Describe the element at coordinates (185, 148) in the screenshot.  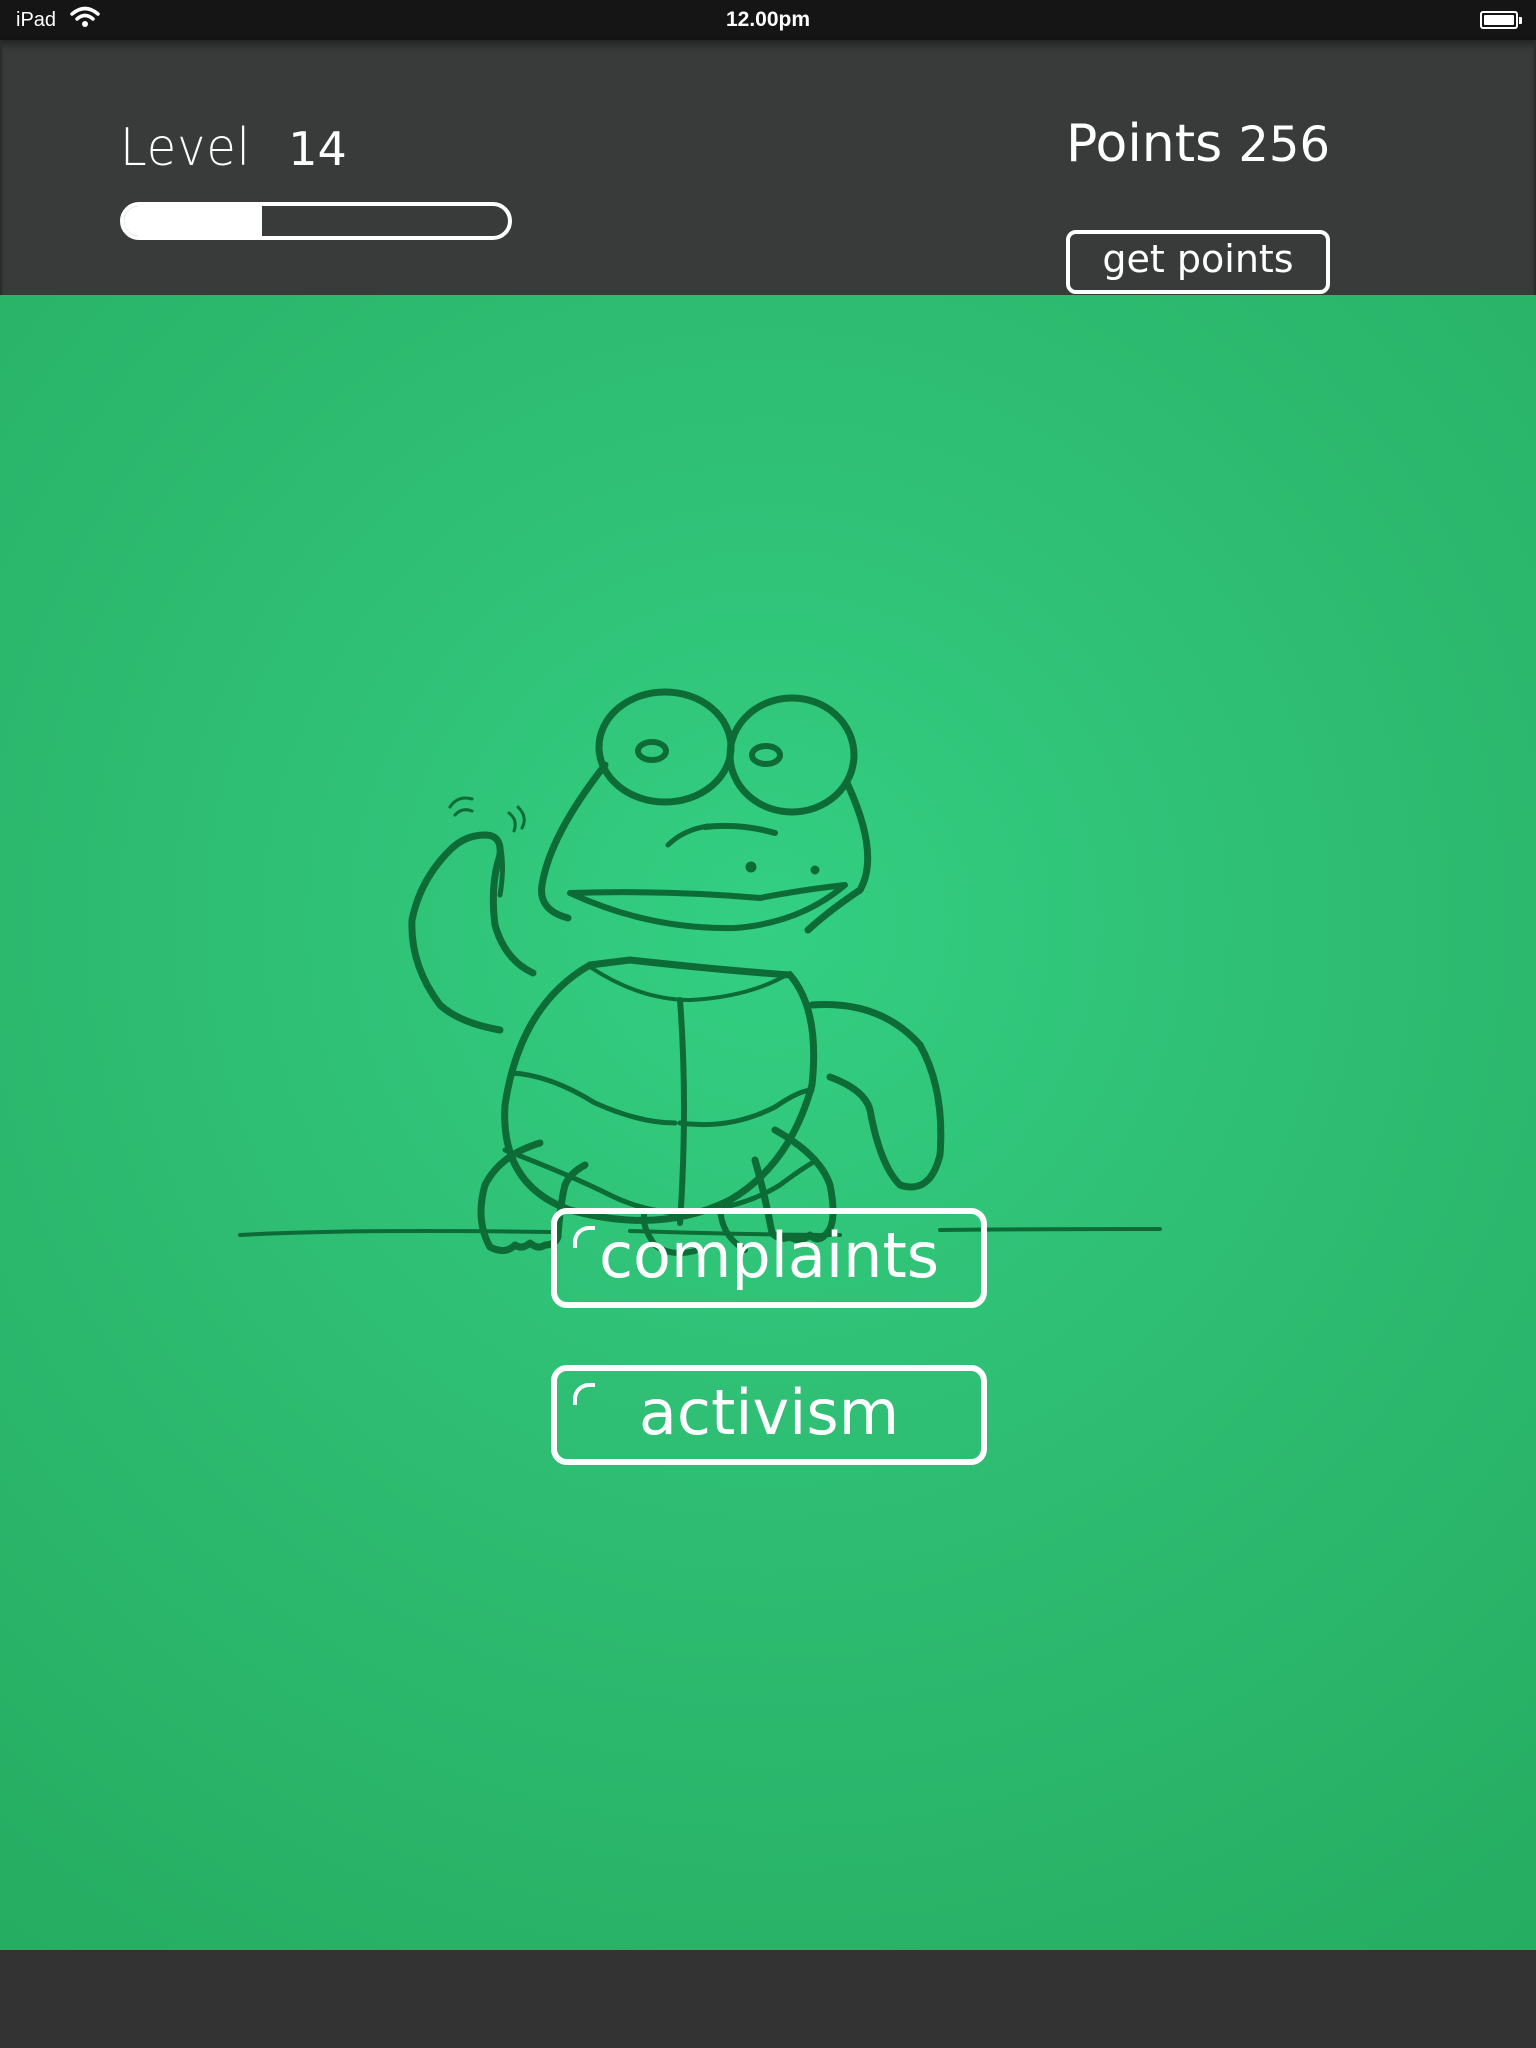
I see `level-label: Level` at that location.